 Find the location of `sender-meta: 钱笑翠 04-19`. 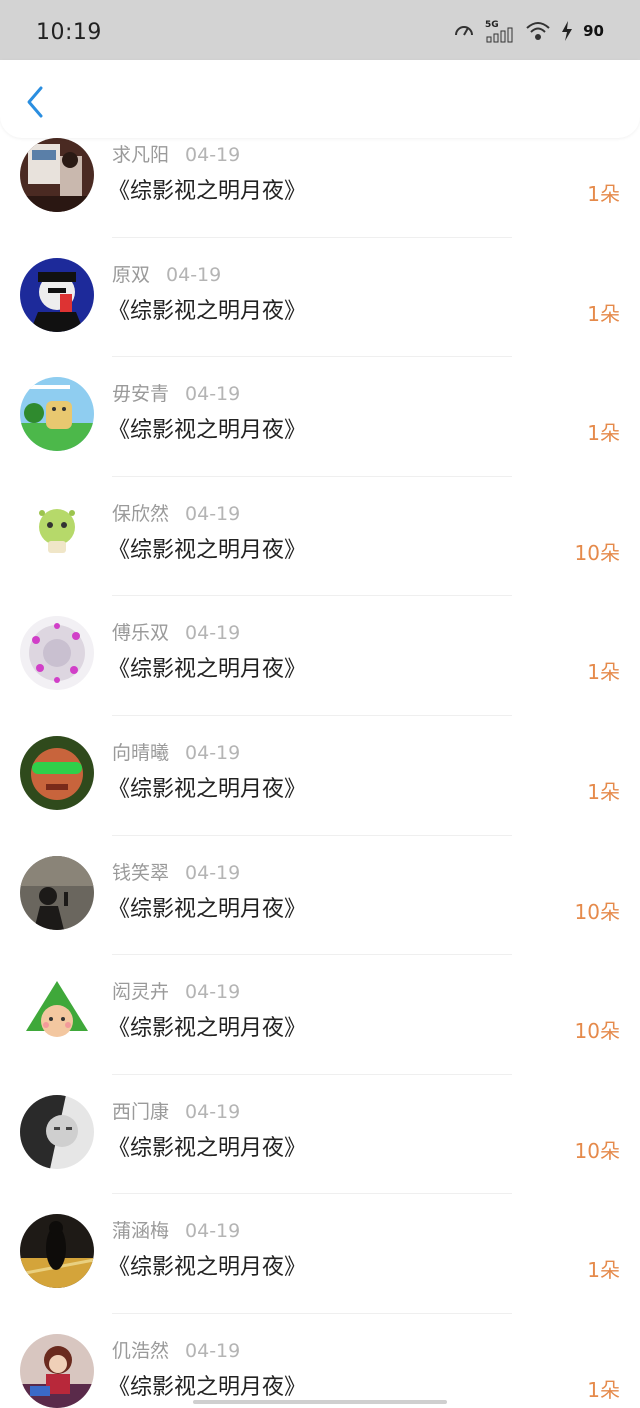

sender-meta: 钱笑翠 04-19 is located at coordinates (176, 871).